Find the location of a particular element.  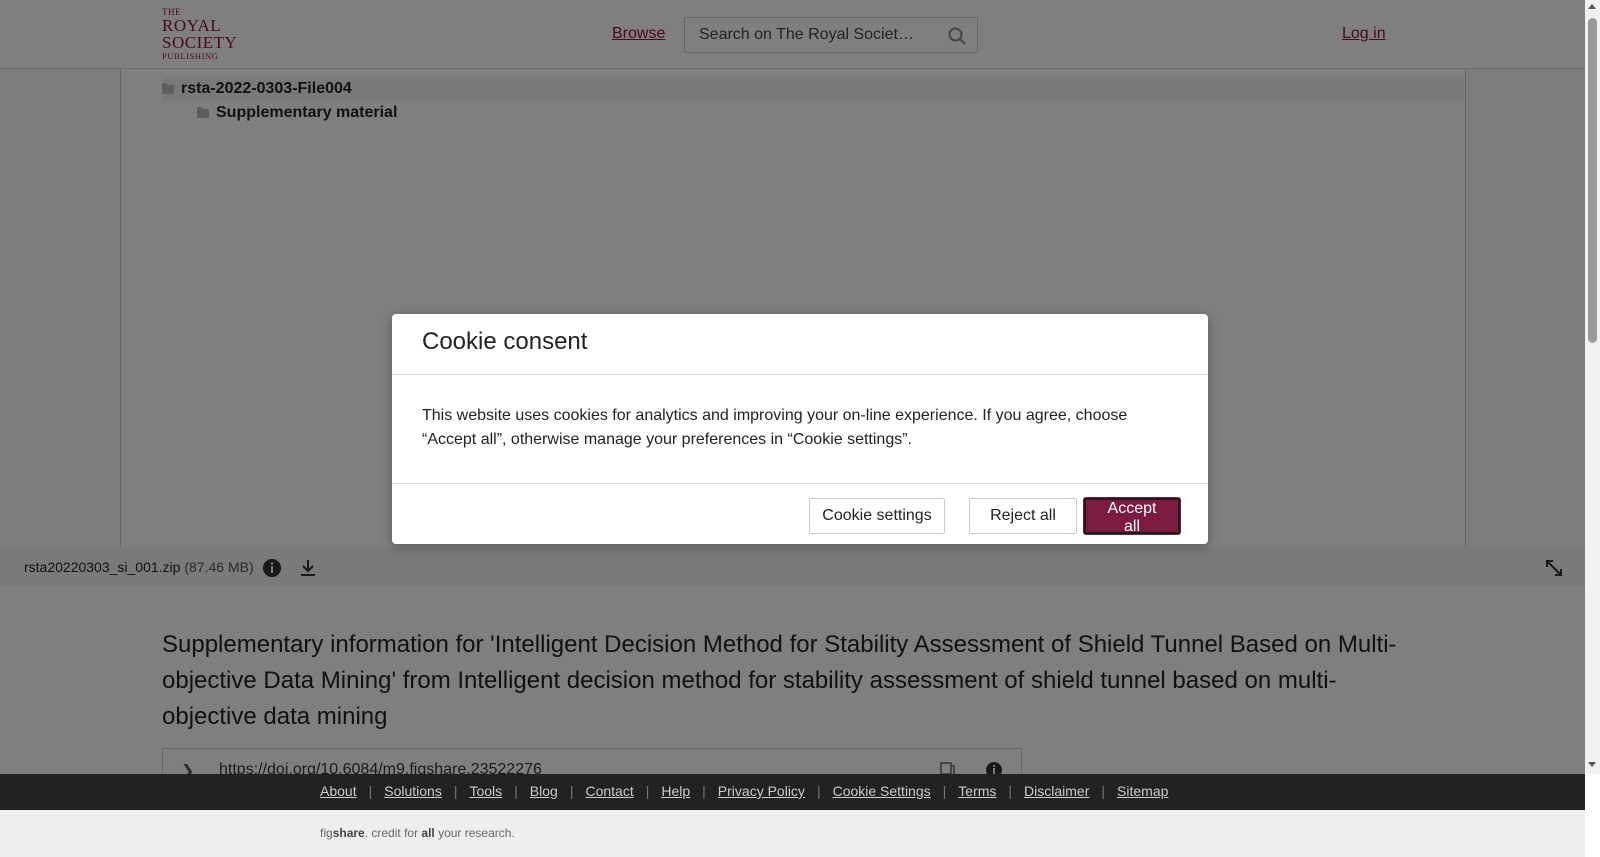

scroll-down-arrow-icon is located at coordinates (1592, 764).